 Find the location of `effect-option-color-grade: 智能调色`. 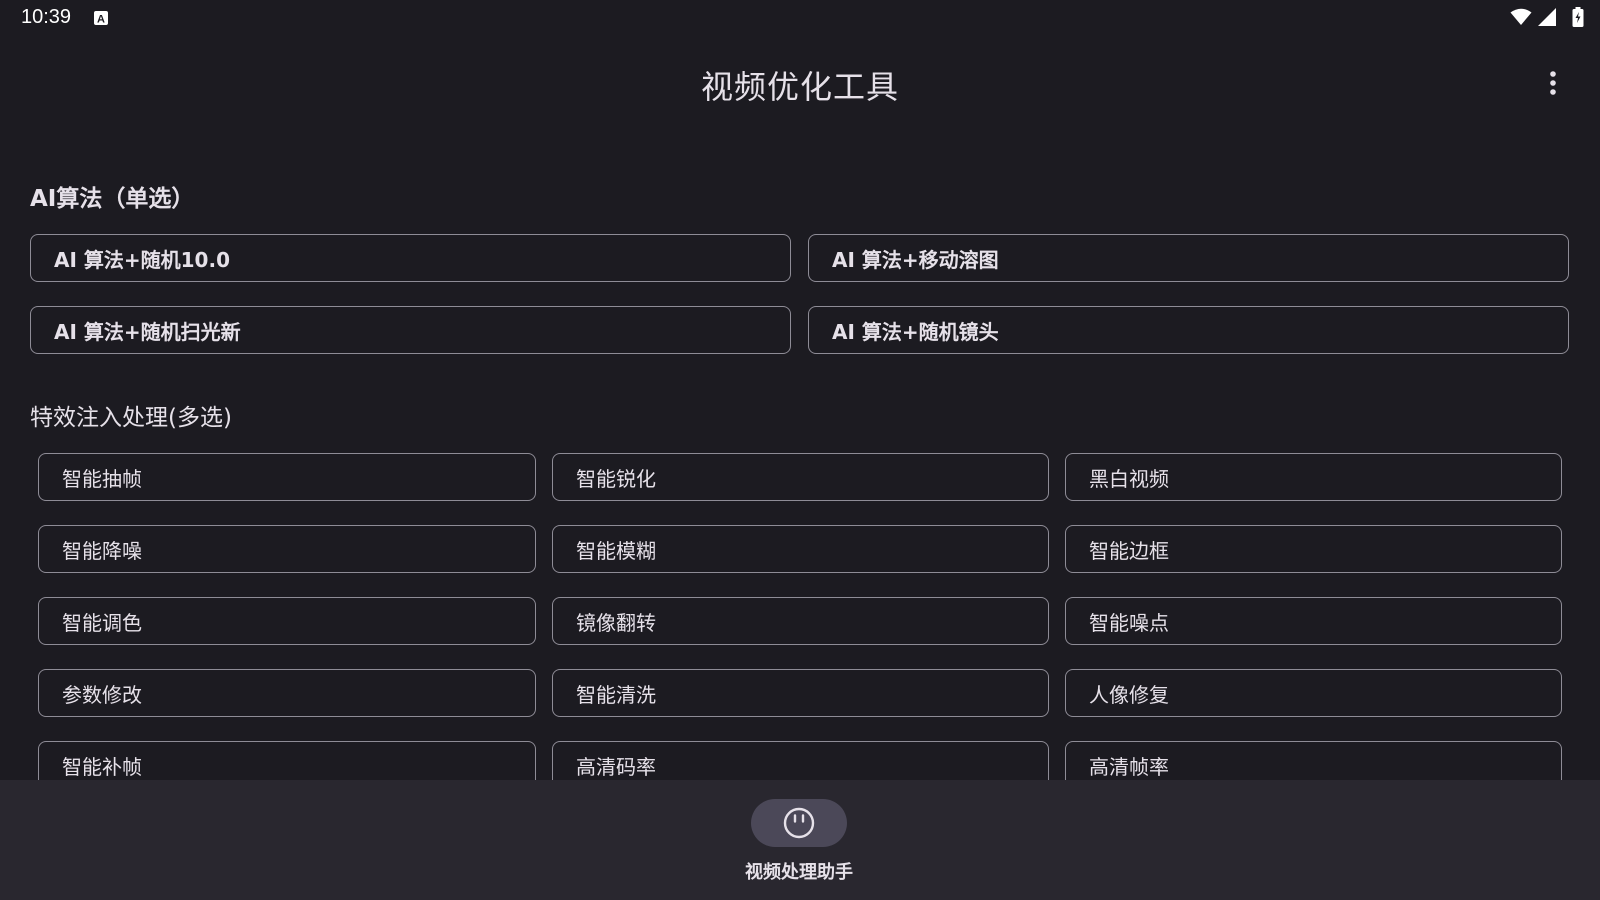

effect-option-color-grade: 智能调色 is located at coordinates (287, 621).